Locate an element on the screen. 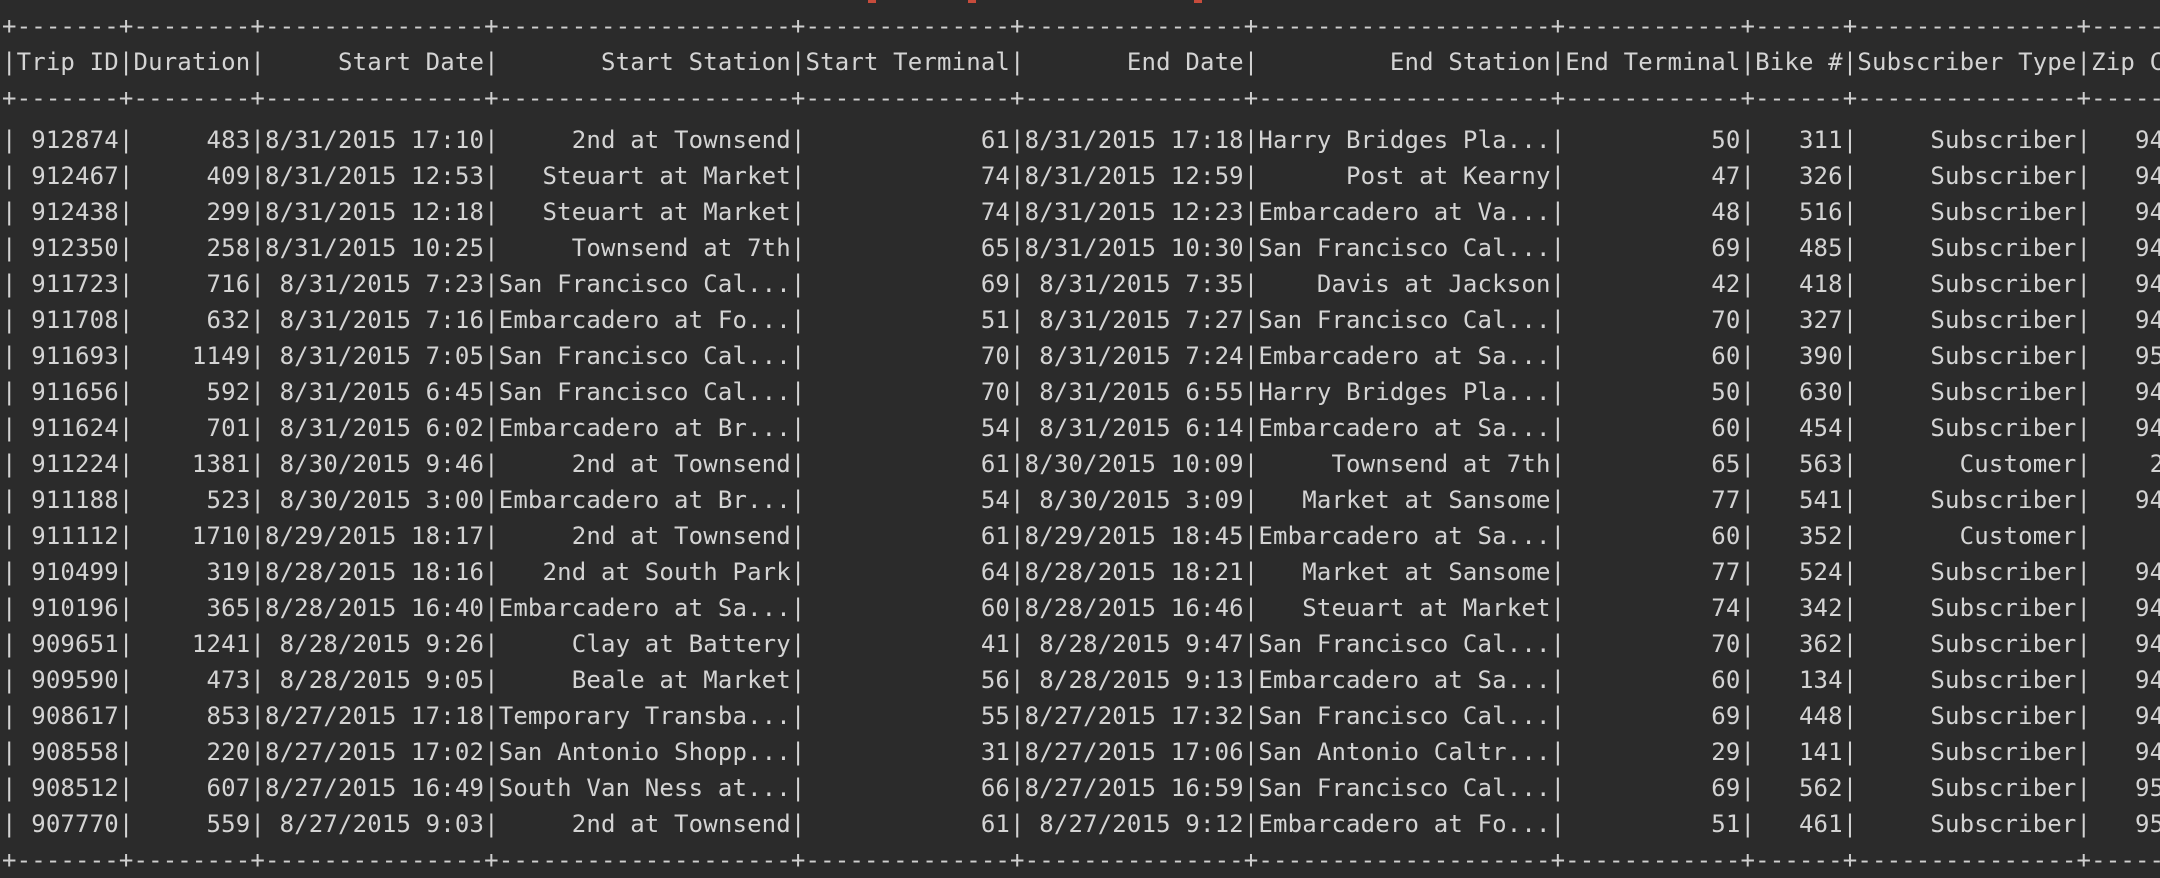  column-header: Start Terminal is located at coordinates (908, 62).